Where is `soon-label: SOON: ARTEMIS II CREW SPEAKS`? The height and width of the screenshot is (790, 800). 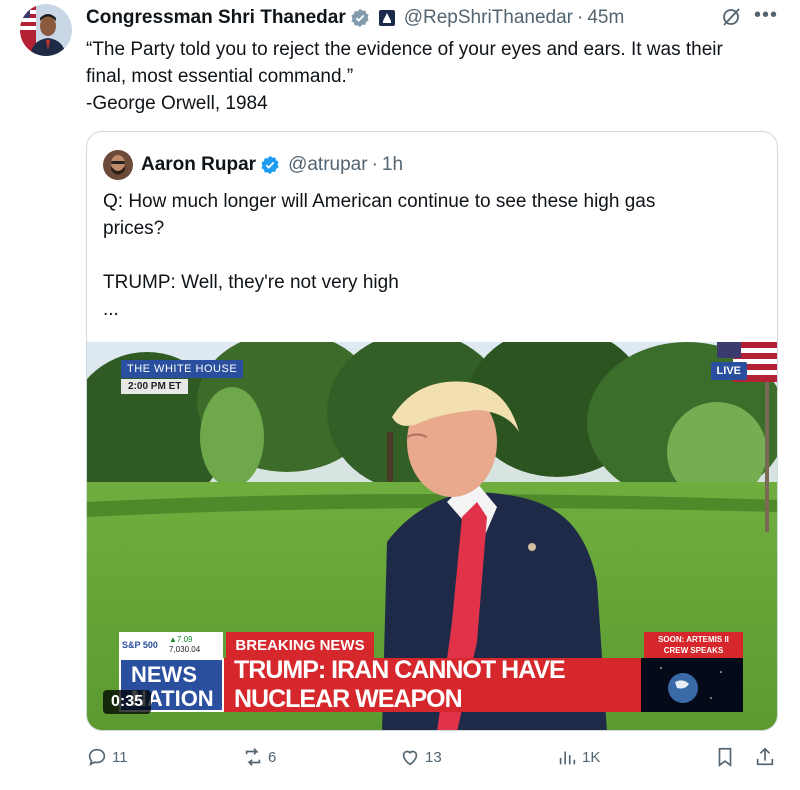 soon-label: SOON: ARTEMIS II CREW SPEAKS is located at coordinates (693, 645).